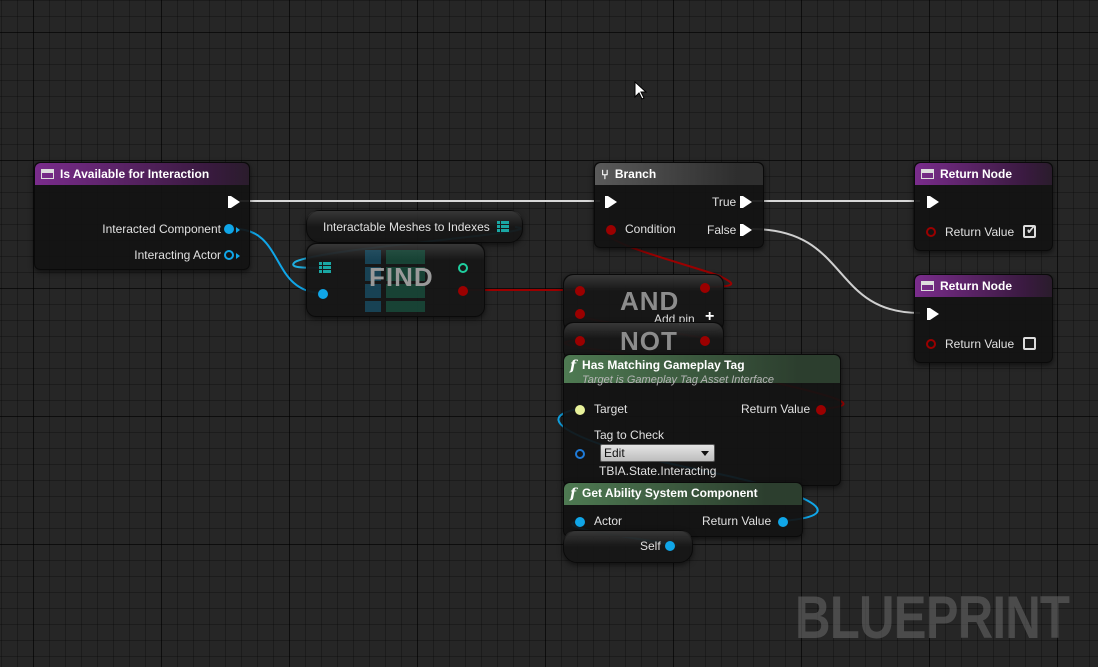 The height and width of the screenshot is (667, 1098). I want to click on actor-pin, so click(580, 522).